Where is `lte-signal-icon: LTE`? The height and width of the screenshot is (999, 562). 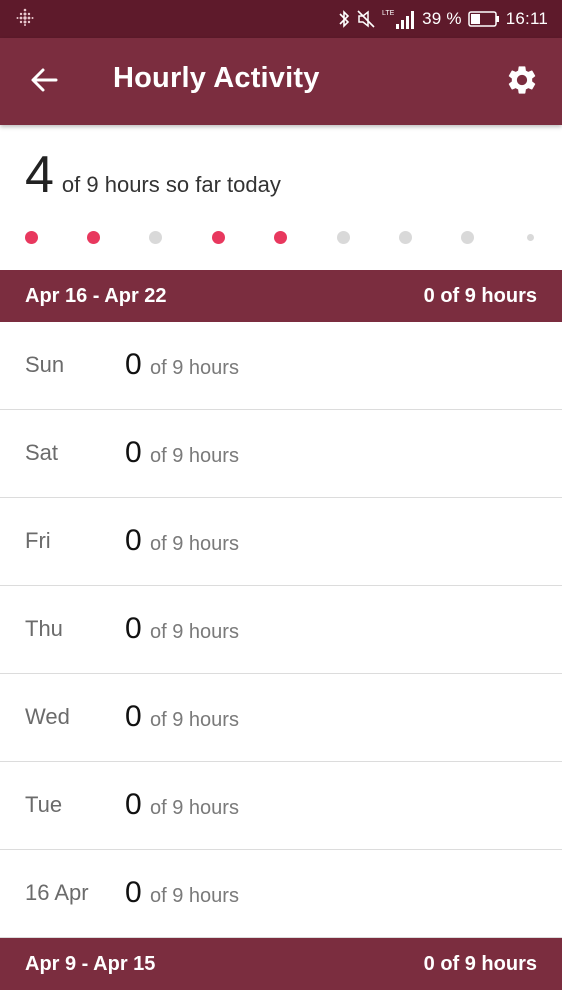 lte-signal-icon: LTE is located at coordinates (399, 19).